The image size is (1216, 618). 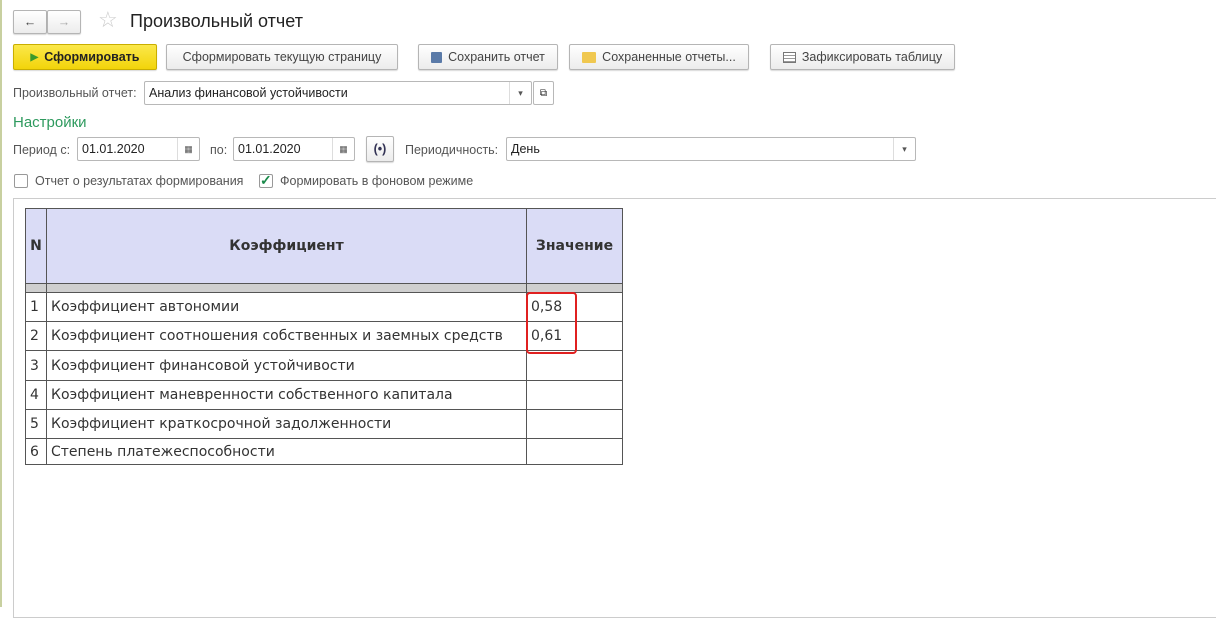 What do you see at coordinates (789, 57) in the screenshot?
I see `table-icon` at bounding box center [789, 57].